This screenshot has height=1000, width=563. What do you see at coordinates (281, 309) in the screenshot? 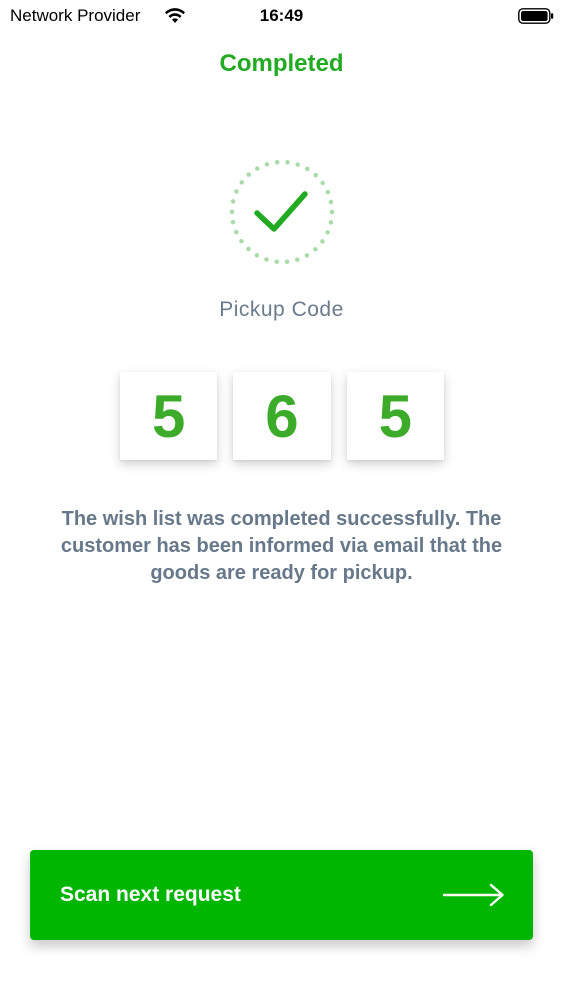
I see `pickup-code-label: Pickup Code` at bounding box center [281, 309].